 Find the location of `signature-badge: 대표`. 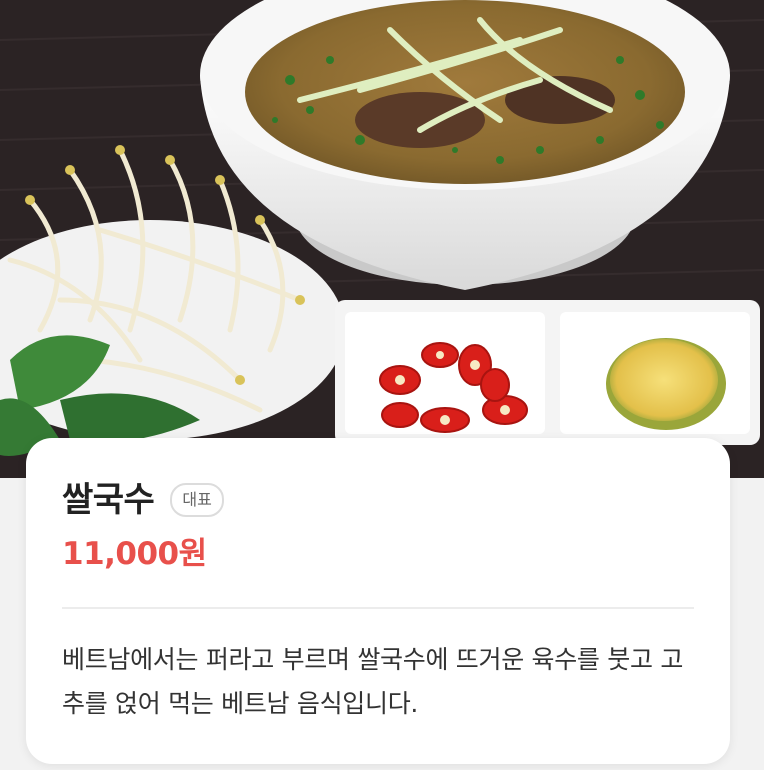

signature-badge: 대표 is located at coordinates (197, 500).